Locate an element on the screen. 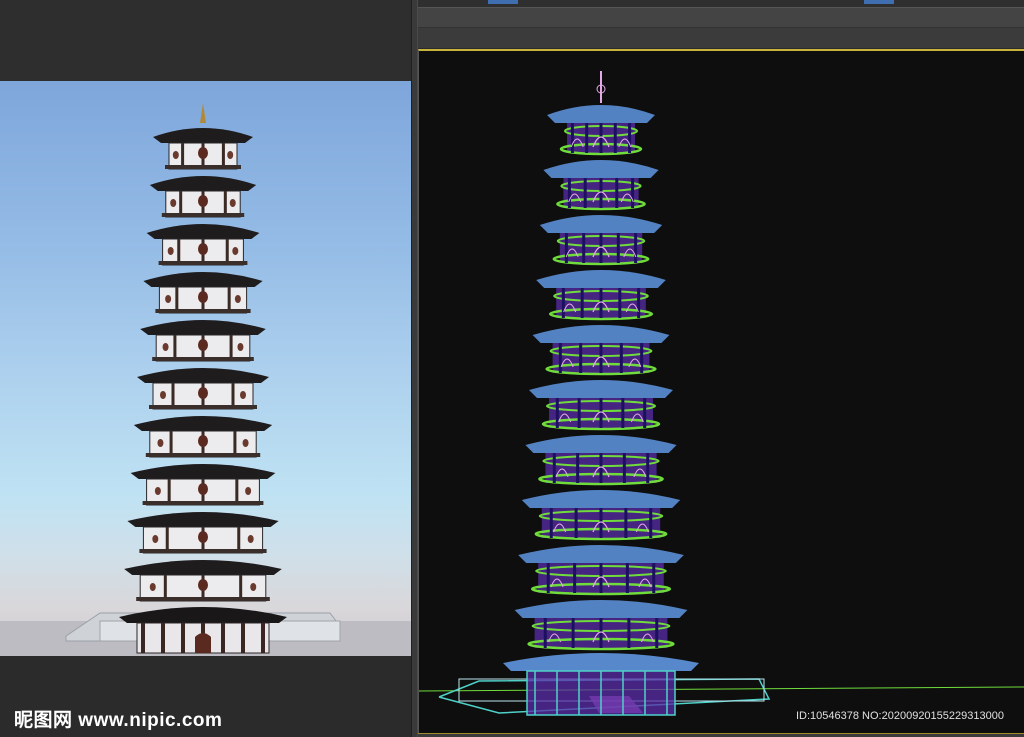 The height and width of the screenshot is (737, 1024). viewport-label-bar is located at coordinates (721, 37).